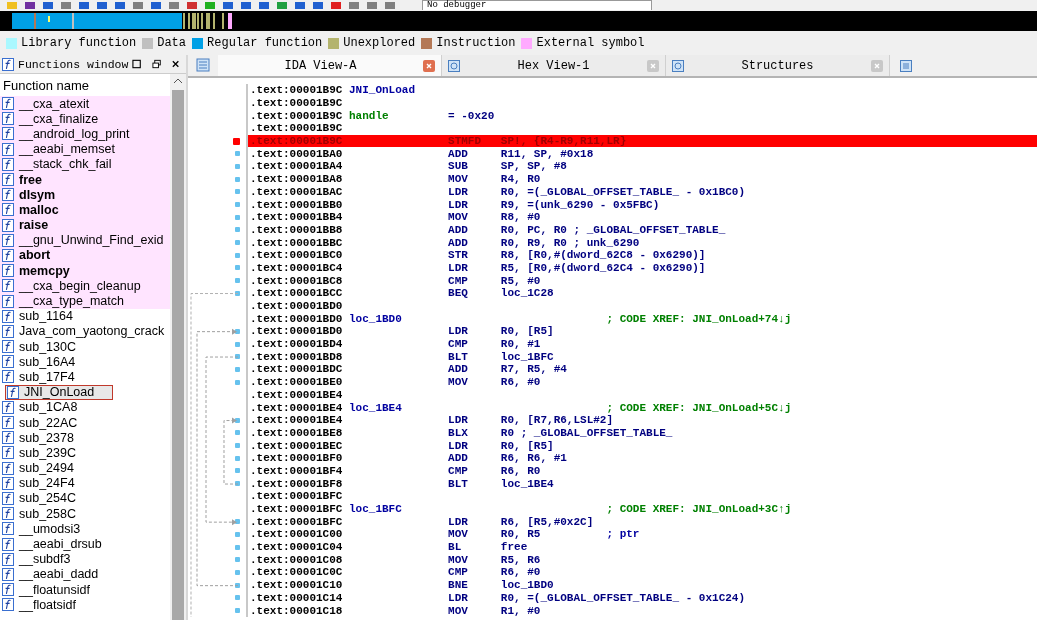 This screenshot has width=1037, height=620. What do you see at coordinates (537, 5) in the screenshot?
I see `debugger-dropdown: No debugger` at bounding box center [537, 5].